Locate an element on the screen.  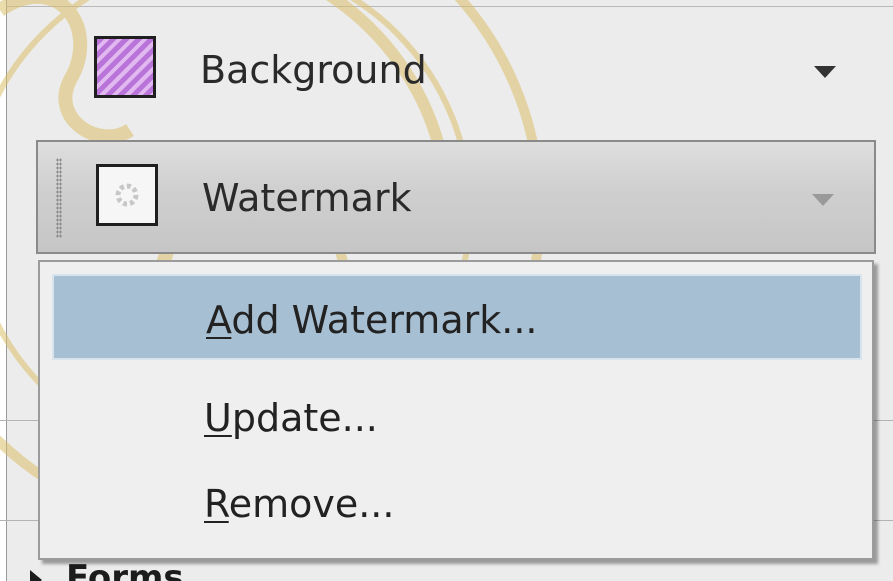
forms-section-header: Forms is located at coordinates (107, 569).